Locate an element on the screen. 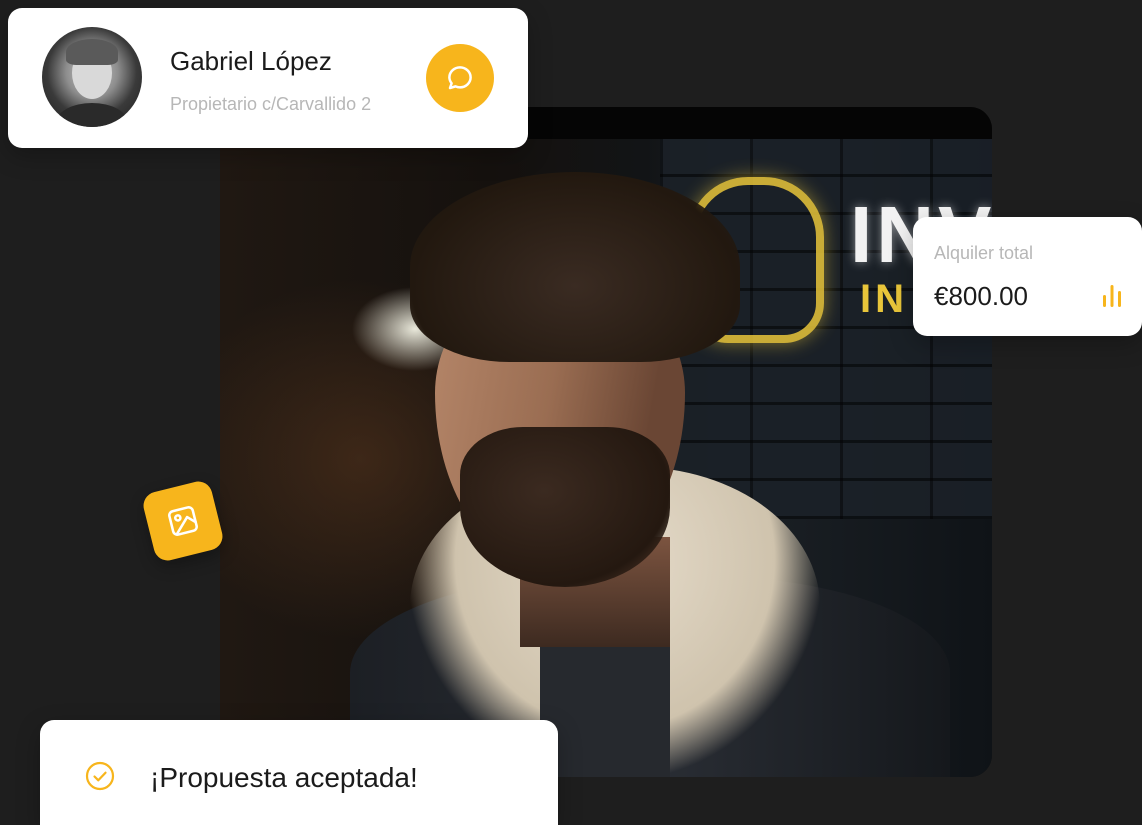  image-icon is located at coordinates (183, 521).